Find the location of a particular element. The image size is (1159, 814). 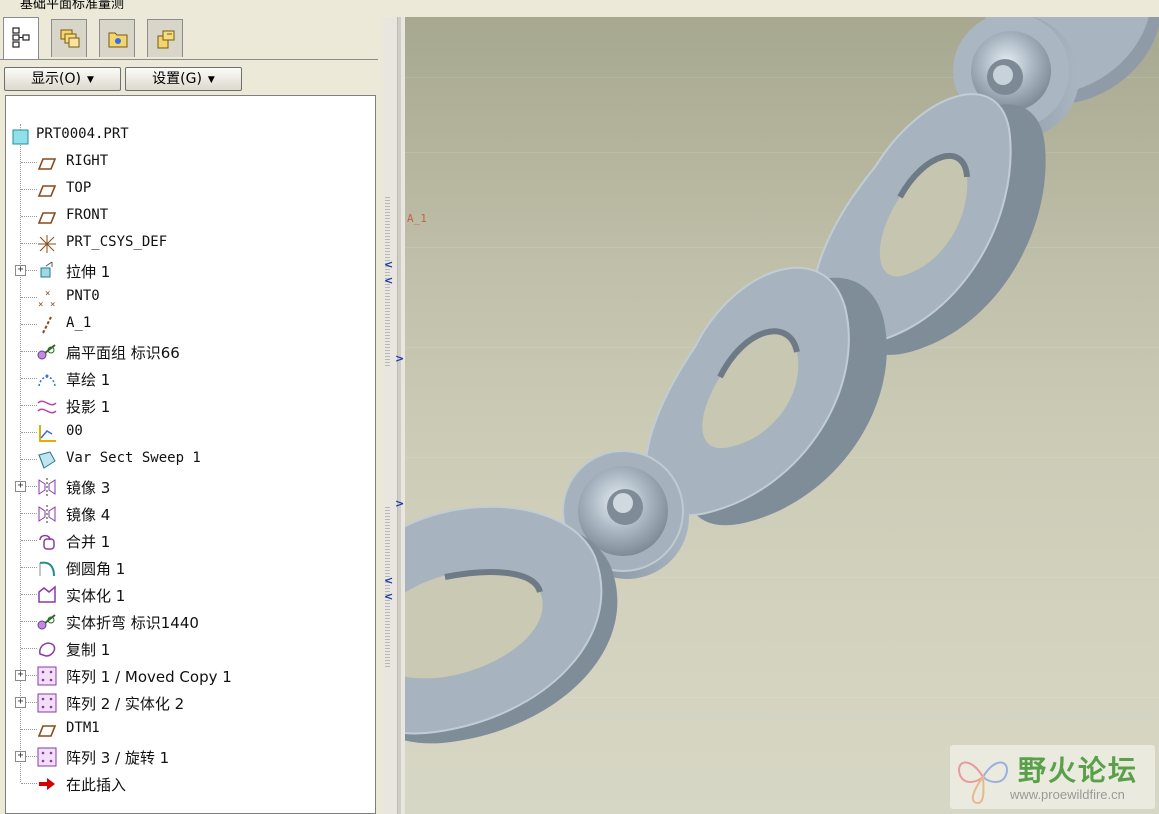

window-title: 基础平面标准量测 is located at coordinates (72, 6).